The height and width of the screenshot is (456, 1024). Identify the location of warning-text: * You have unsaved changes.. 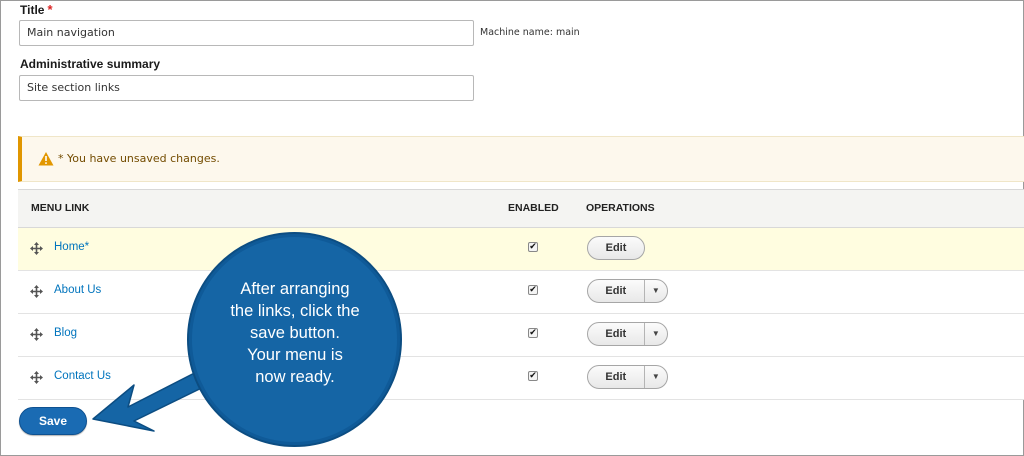
(139, 158).